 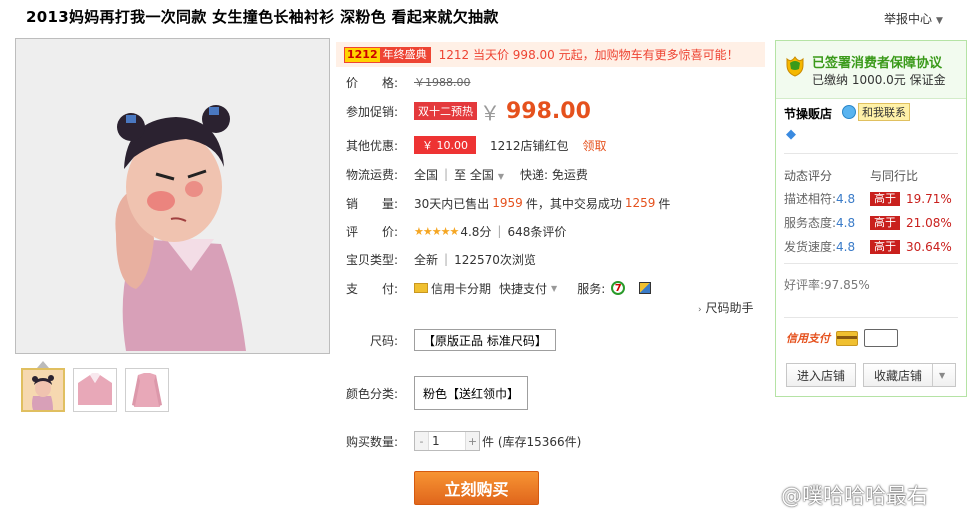 What do you see at coordinates (421, 441) in the screenshot?
I see `quantity-decrease-button: -` at bounding box center [421, 441].